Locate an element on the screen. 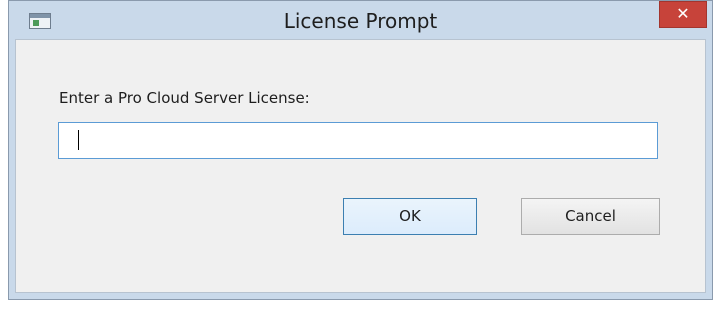 The height and width of the screenshot is (323, 721). ok-button: OK is located at coordinates (410, 216).